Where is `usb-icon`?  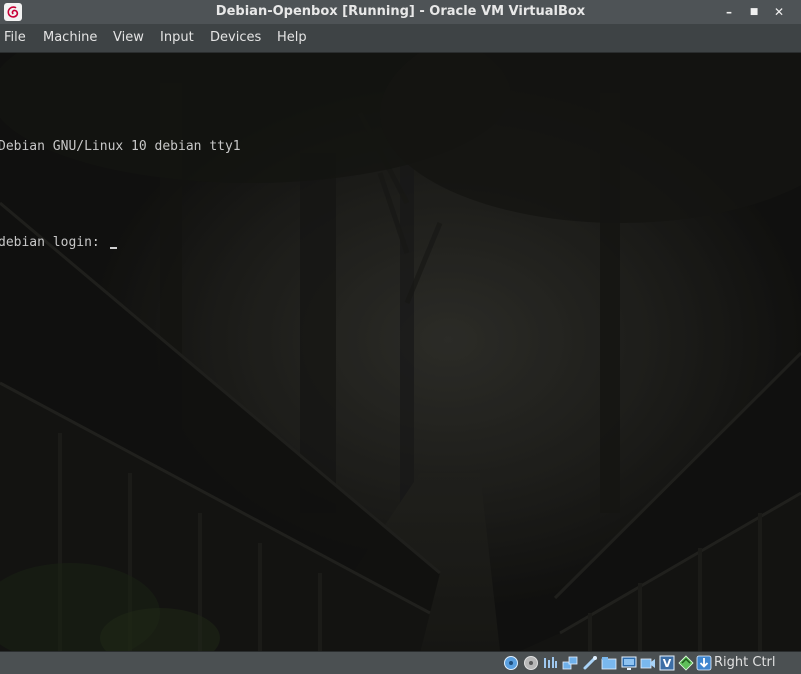
usb-icon is located at coordinates (590, 663).